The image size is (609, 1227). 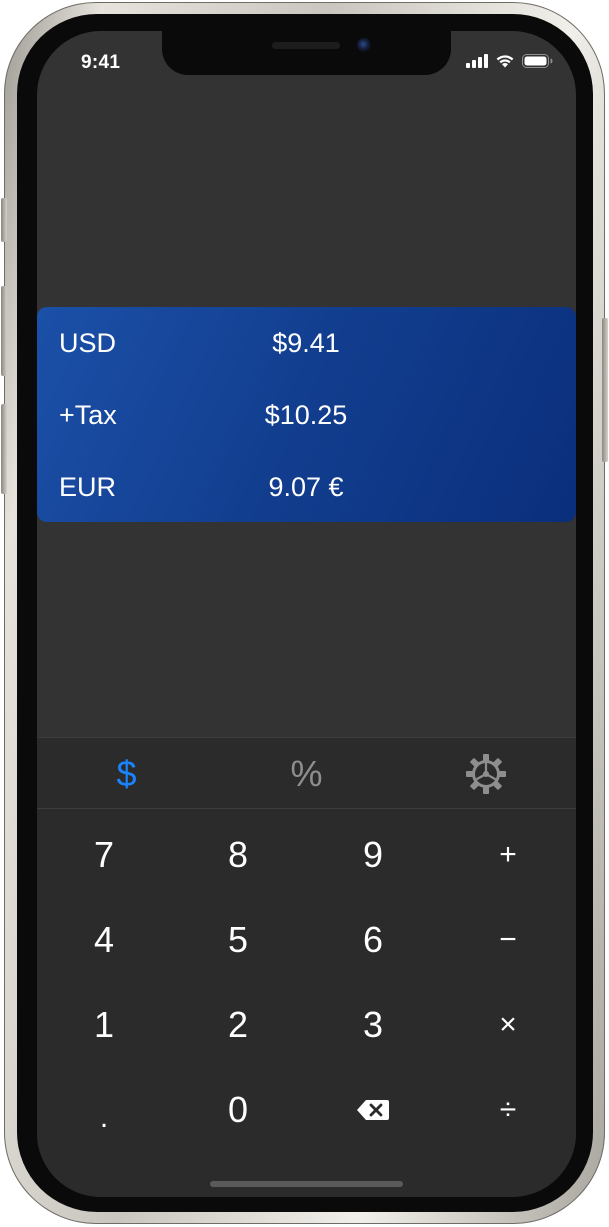 I want to click on key-label: 9, so click(x=373, y=854).